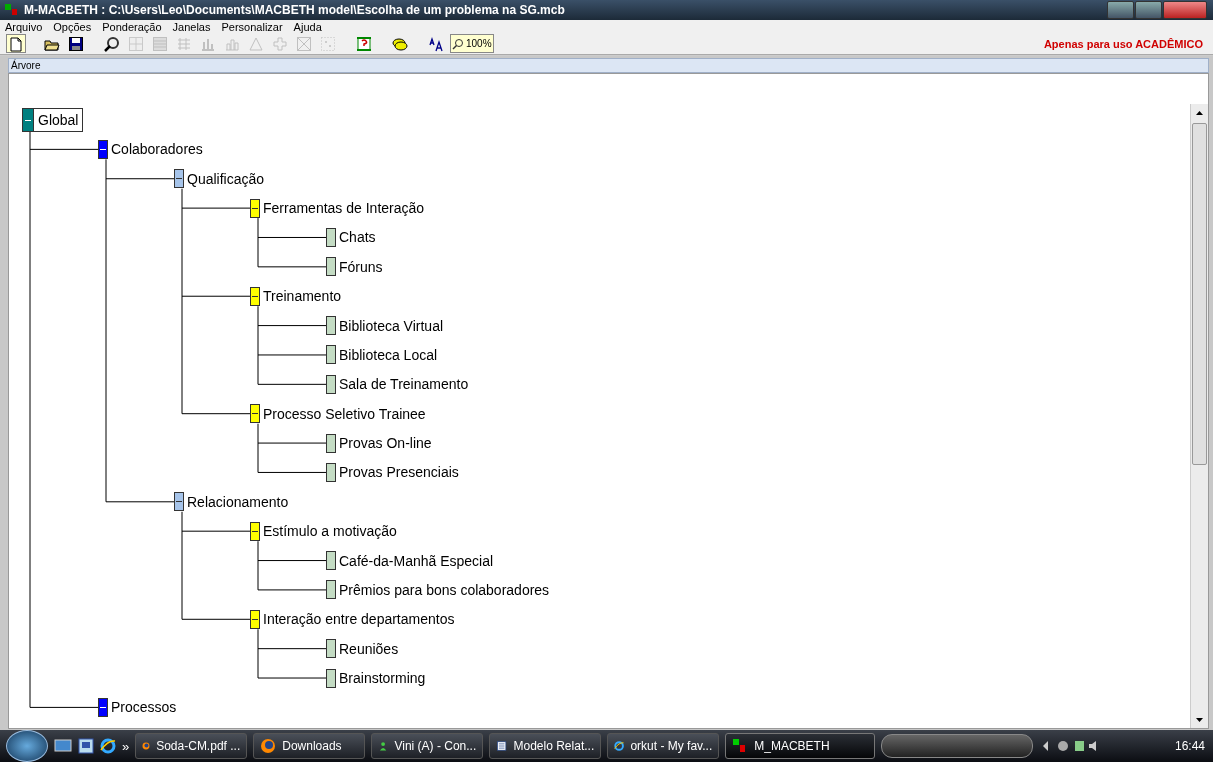  I want to click on app-icon, so click(11, 10).